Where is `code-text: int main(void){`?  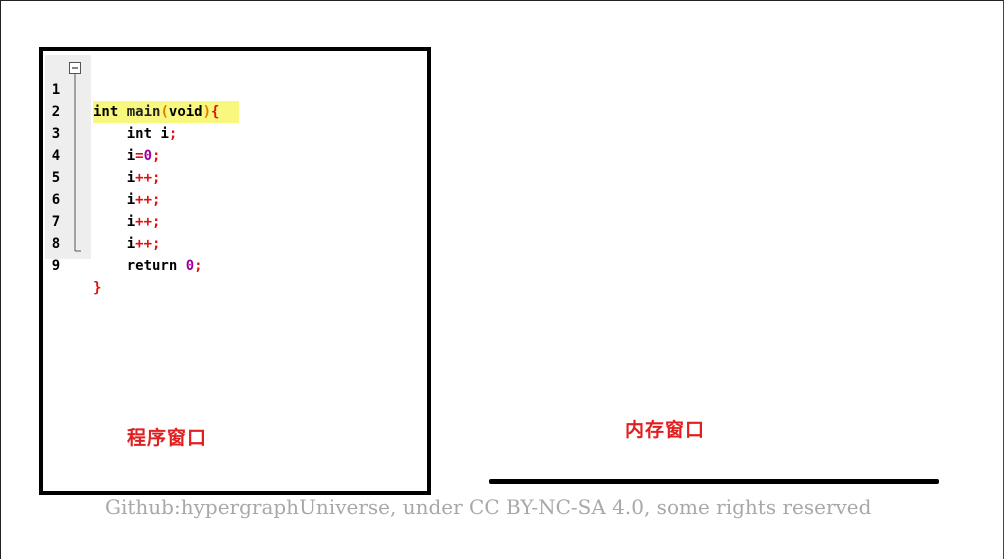 code-text: int main(void){ is located at coordinates (166, 112).